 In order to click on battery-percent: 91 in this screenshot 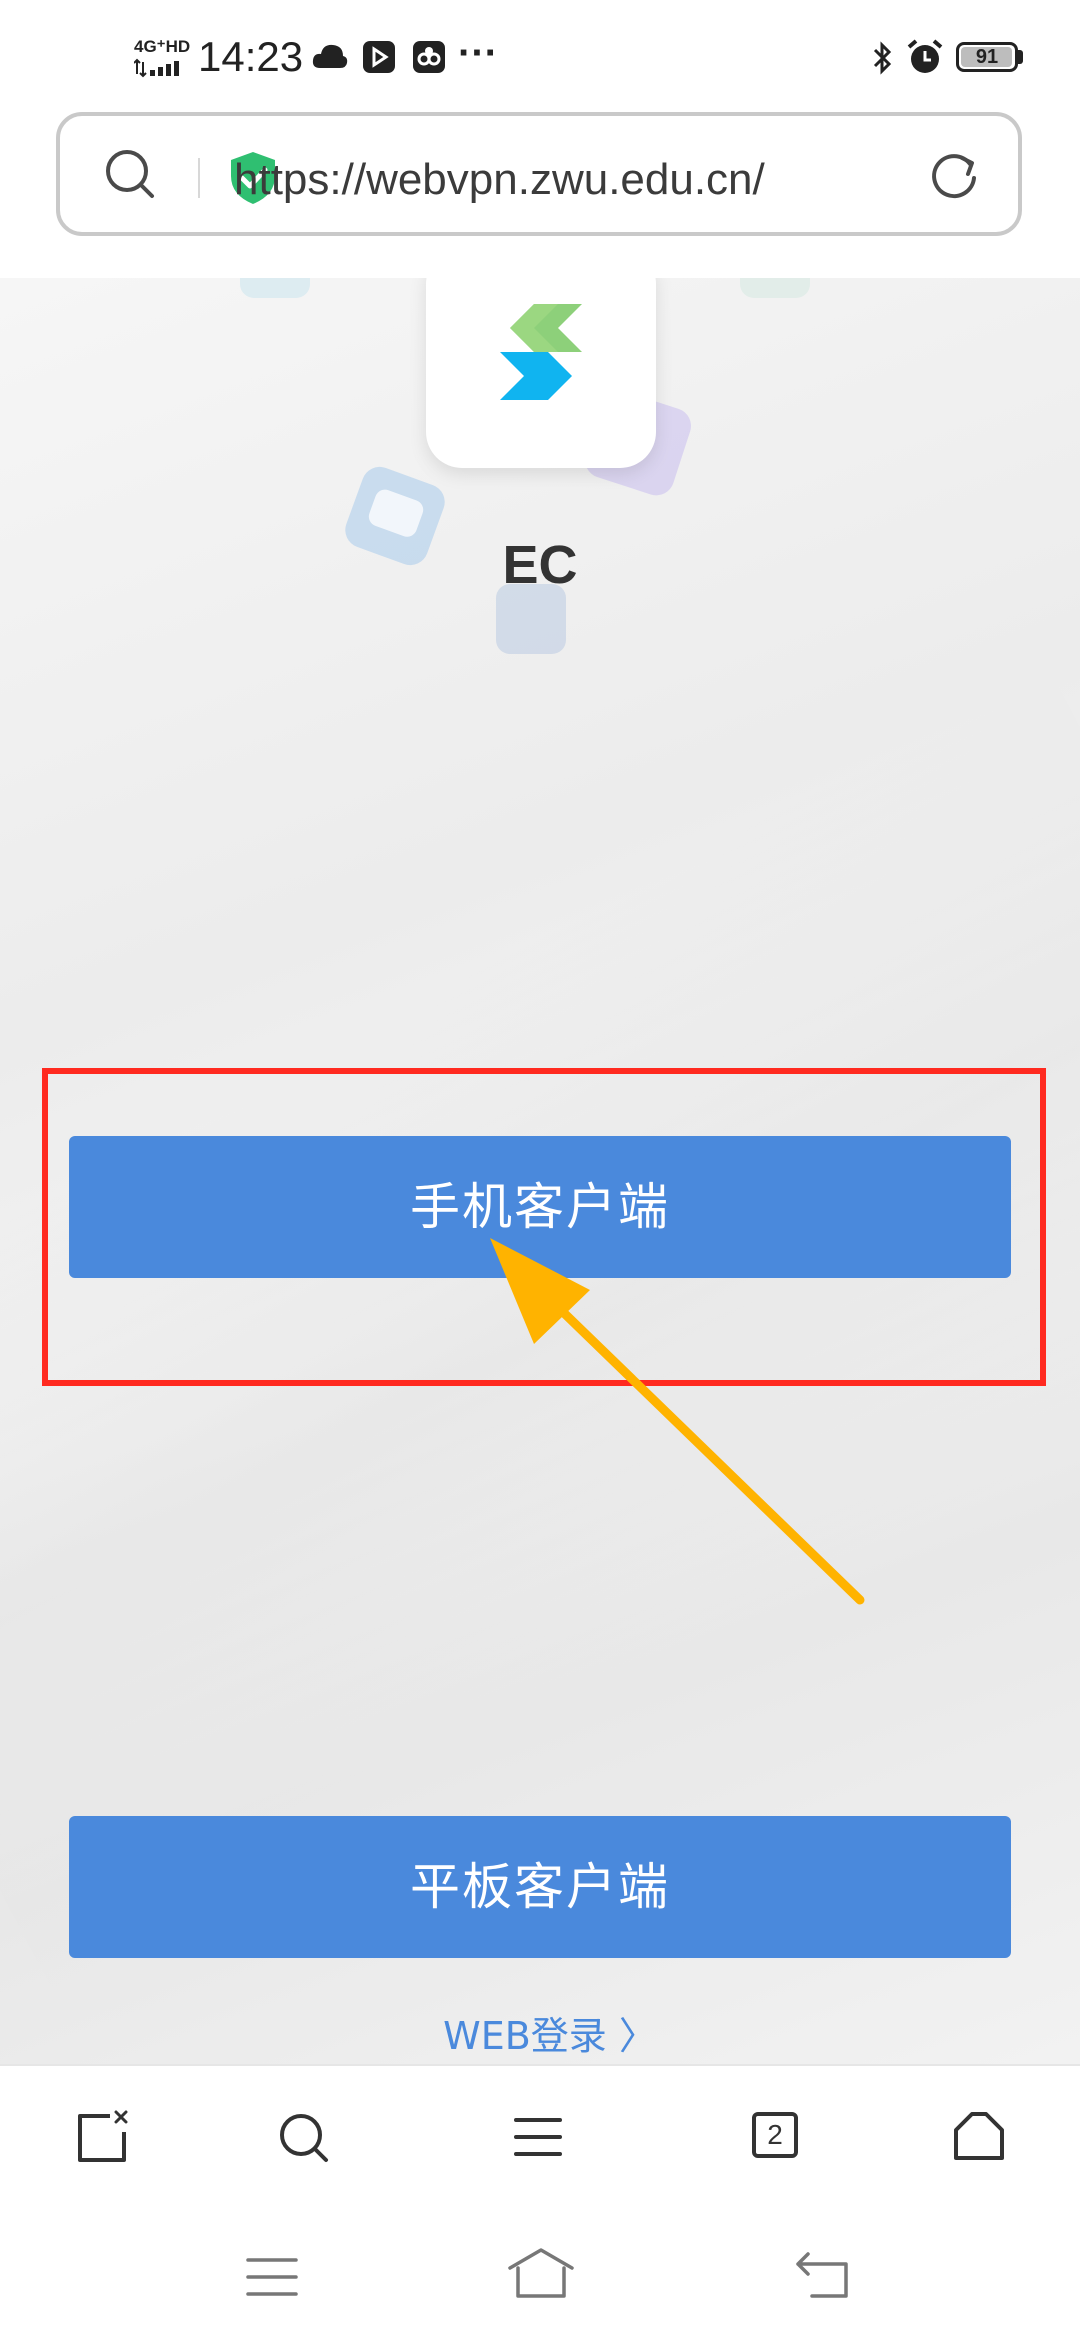, I will do `click(987, 57)`.